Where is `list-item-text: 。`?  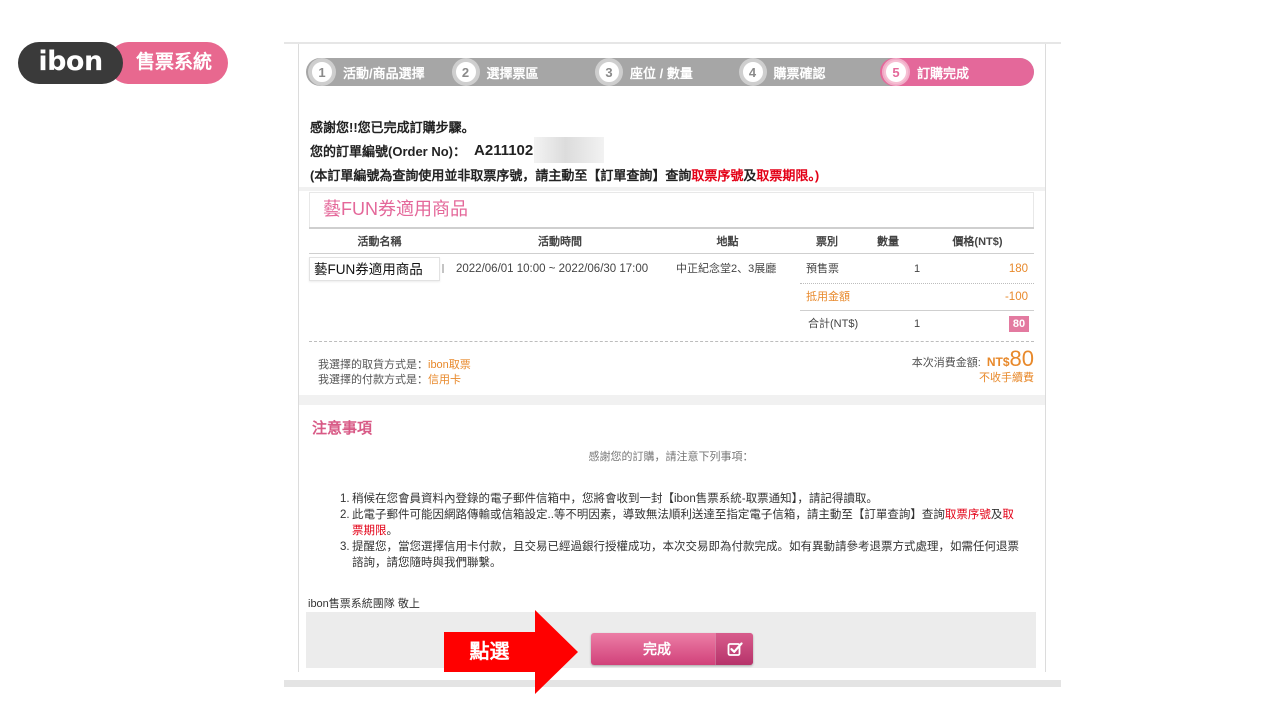 list-item-text: 。 is located at coordinates (392, 531).